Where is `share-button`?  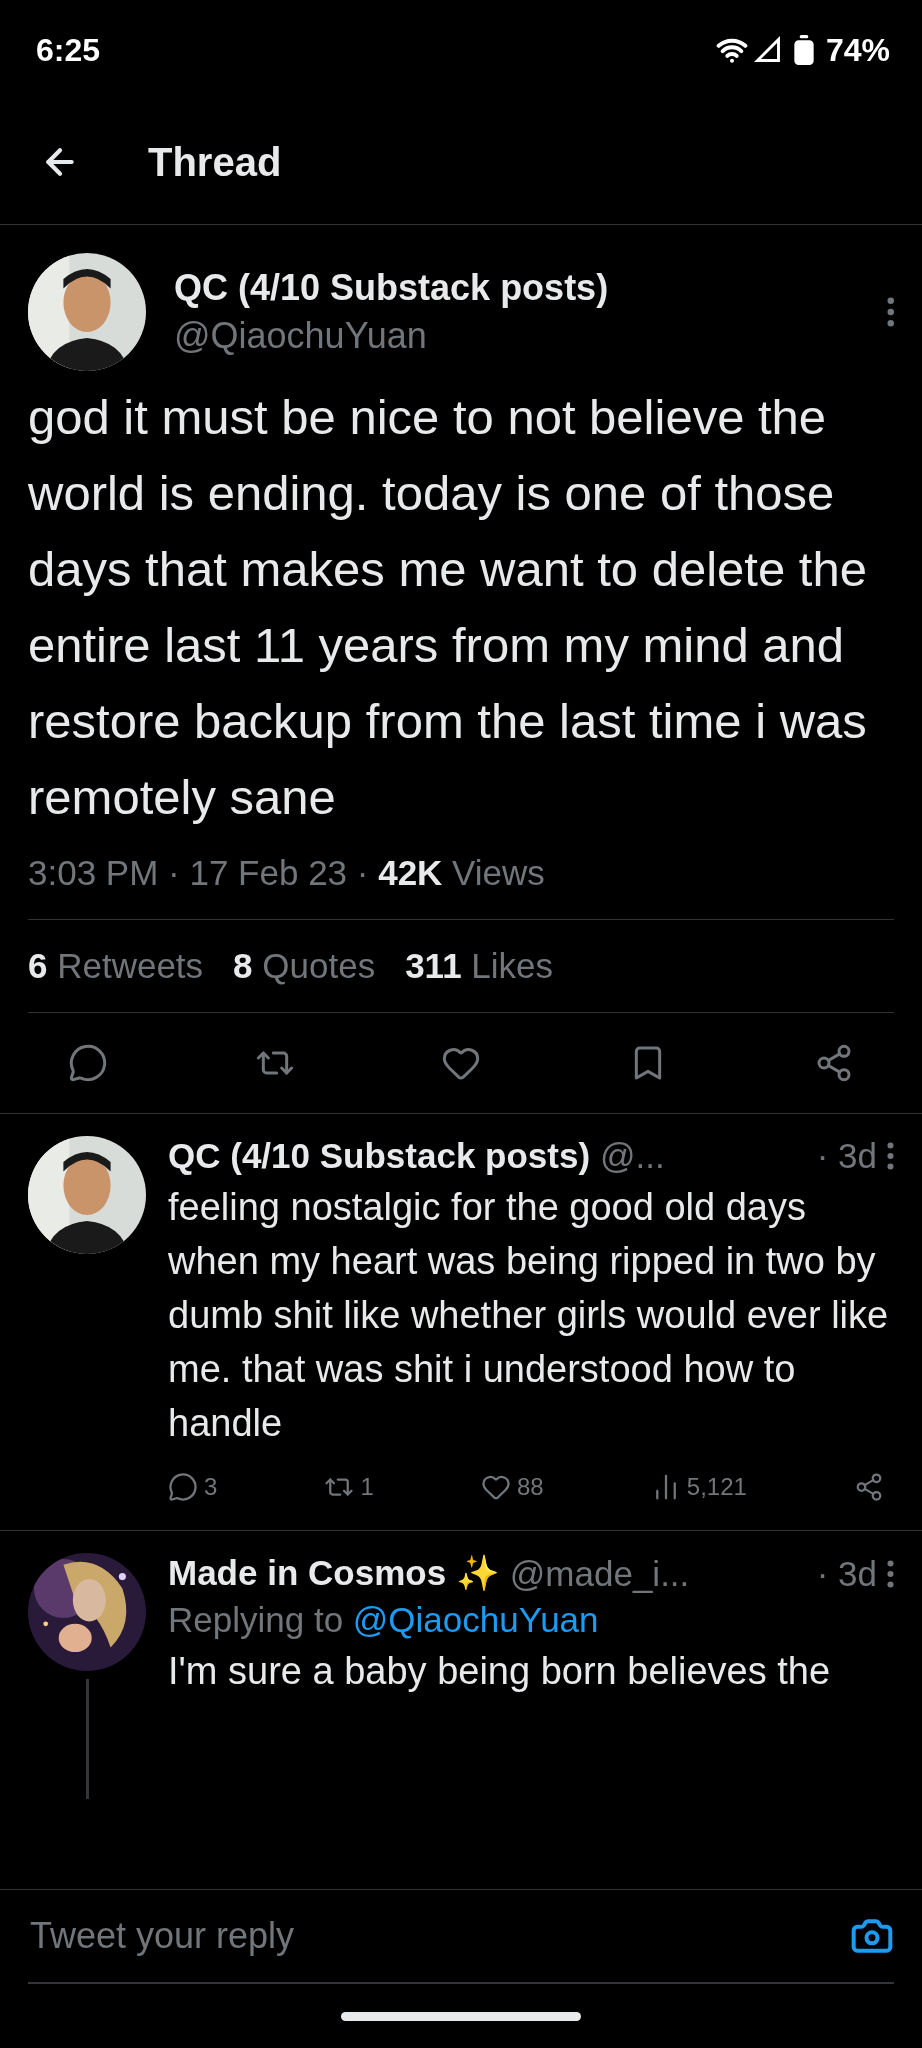
share-button is located at coordinates (869, 1487).